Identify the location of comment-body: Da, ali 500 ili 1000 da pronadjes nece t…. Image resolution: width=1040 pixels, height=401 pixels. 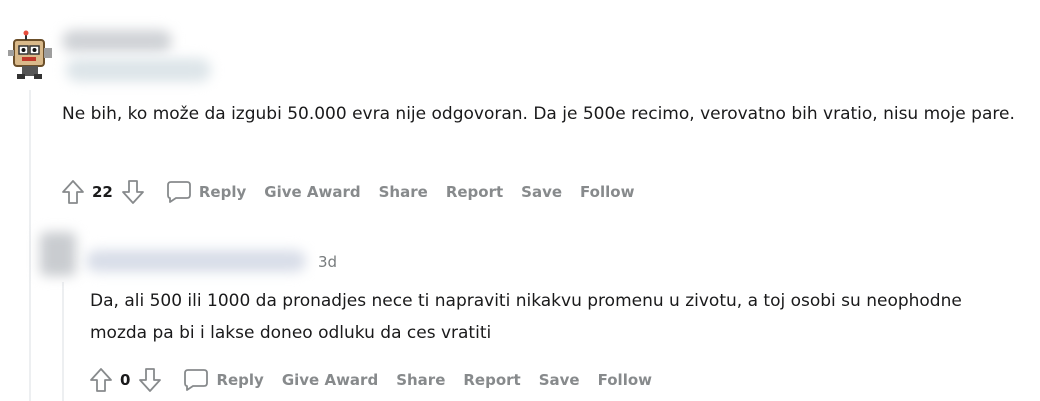
(526, 317).